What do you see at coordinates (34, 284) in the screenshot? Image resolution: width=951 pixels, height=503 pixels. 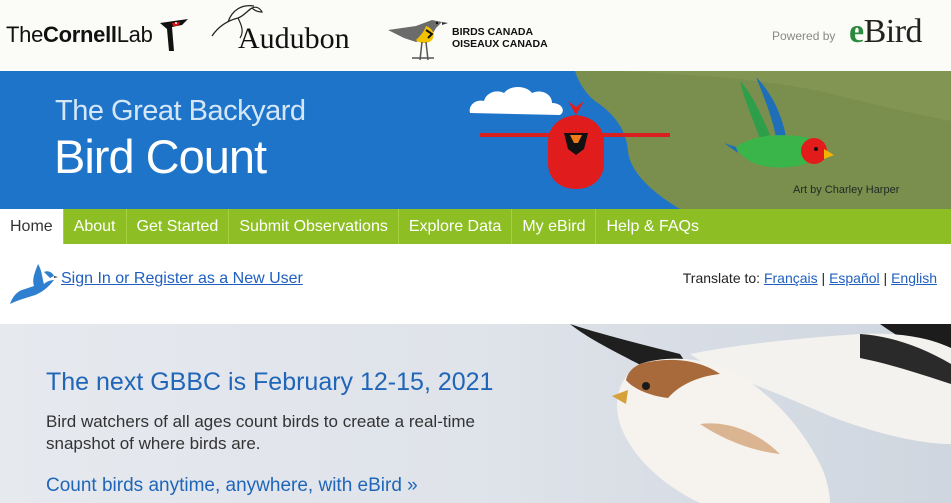 I see `bluebird-icon` at bounding box center [34, 284].